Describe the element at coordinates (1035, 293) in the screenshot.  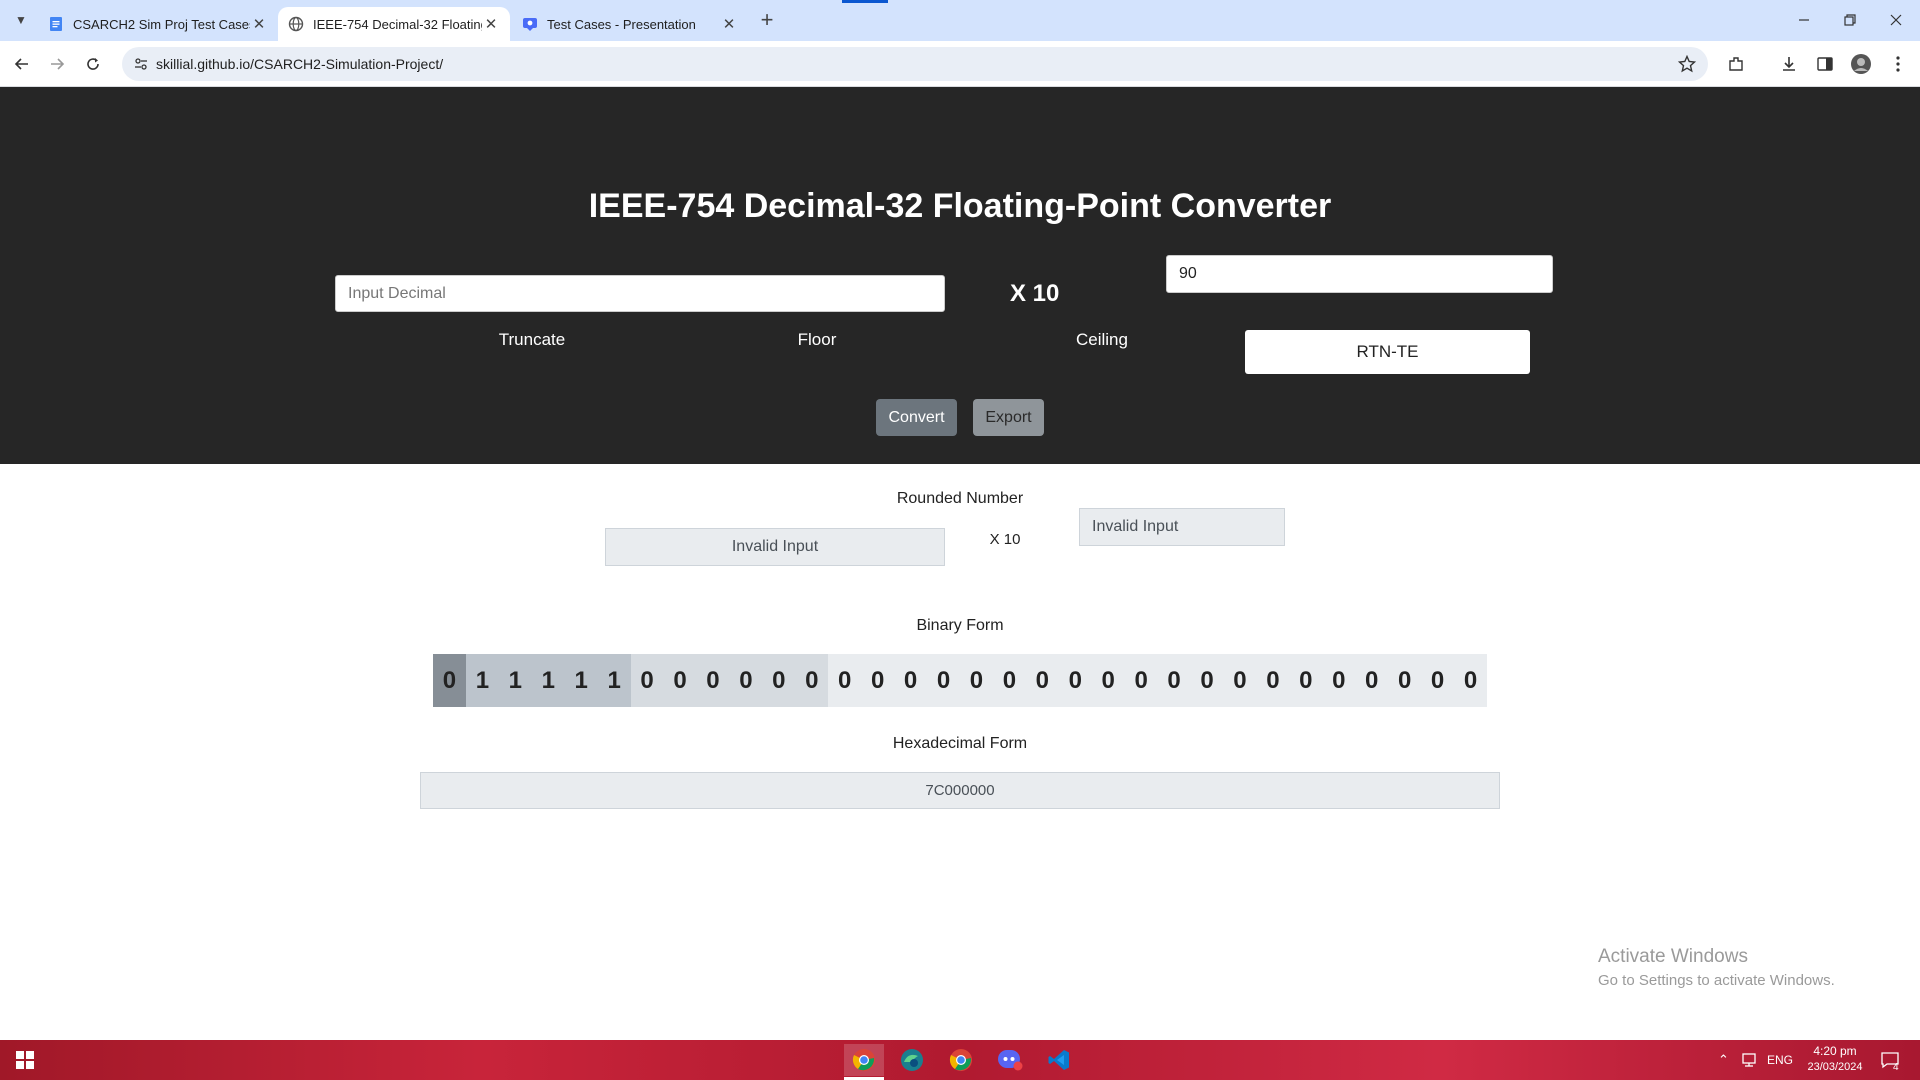
I see `times-ten-label: X 10` at that location.